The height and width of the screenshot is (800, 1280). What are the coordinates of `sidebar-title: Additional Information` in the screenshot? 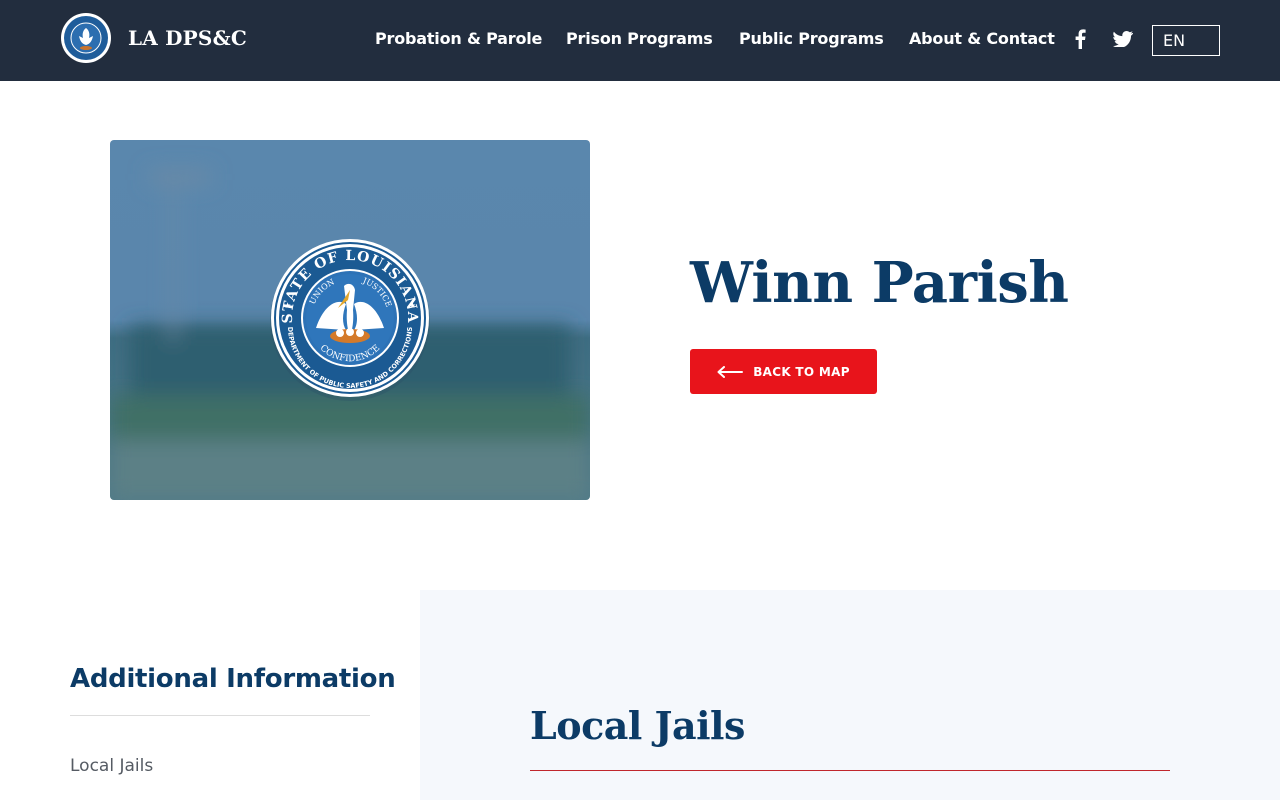 It's located at (233, 679).